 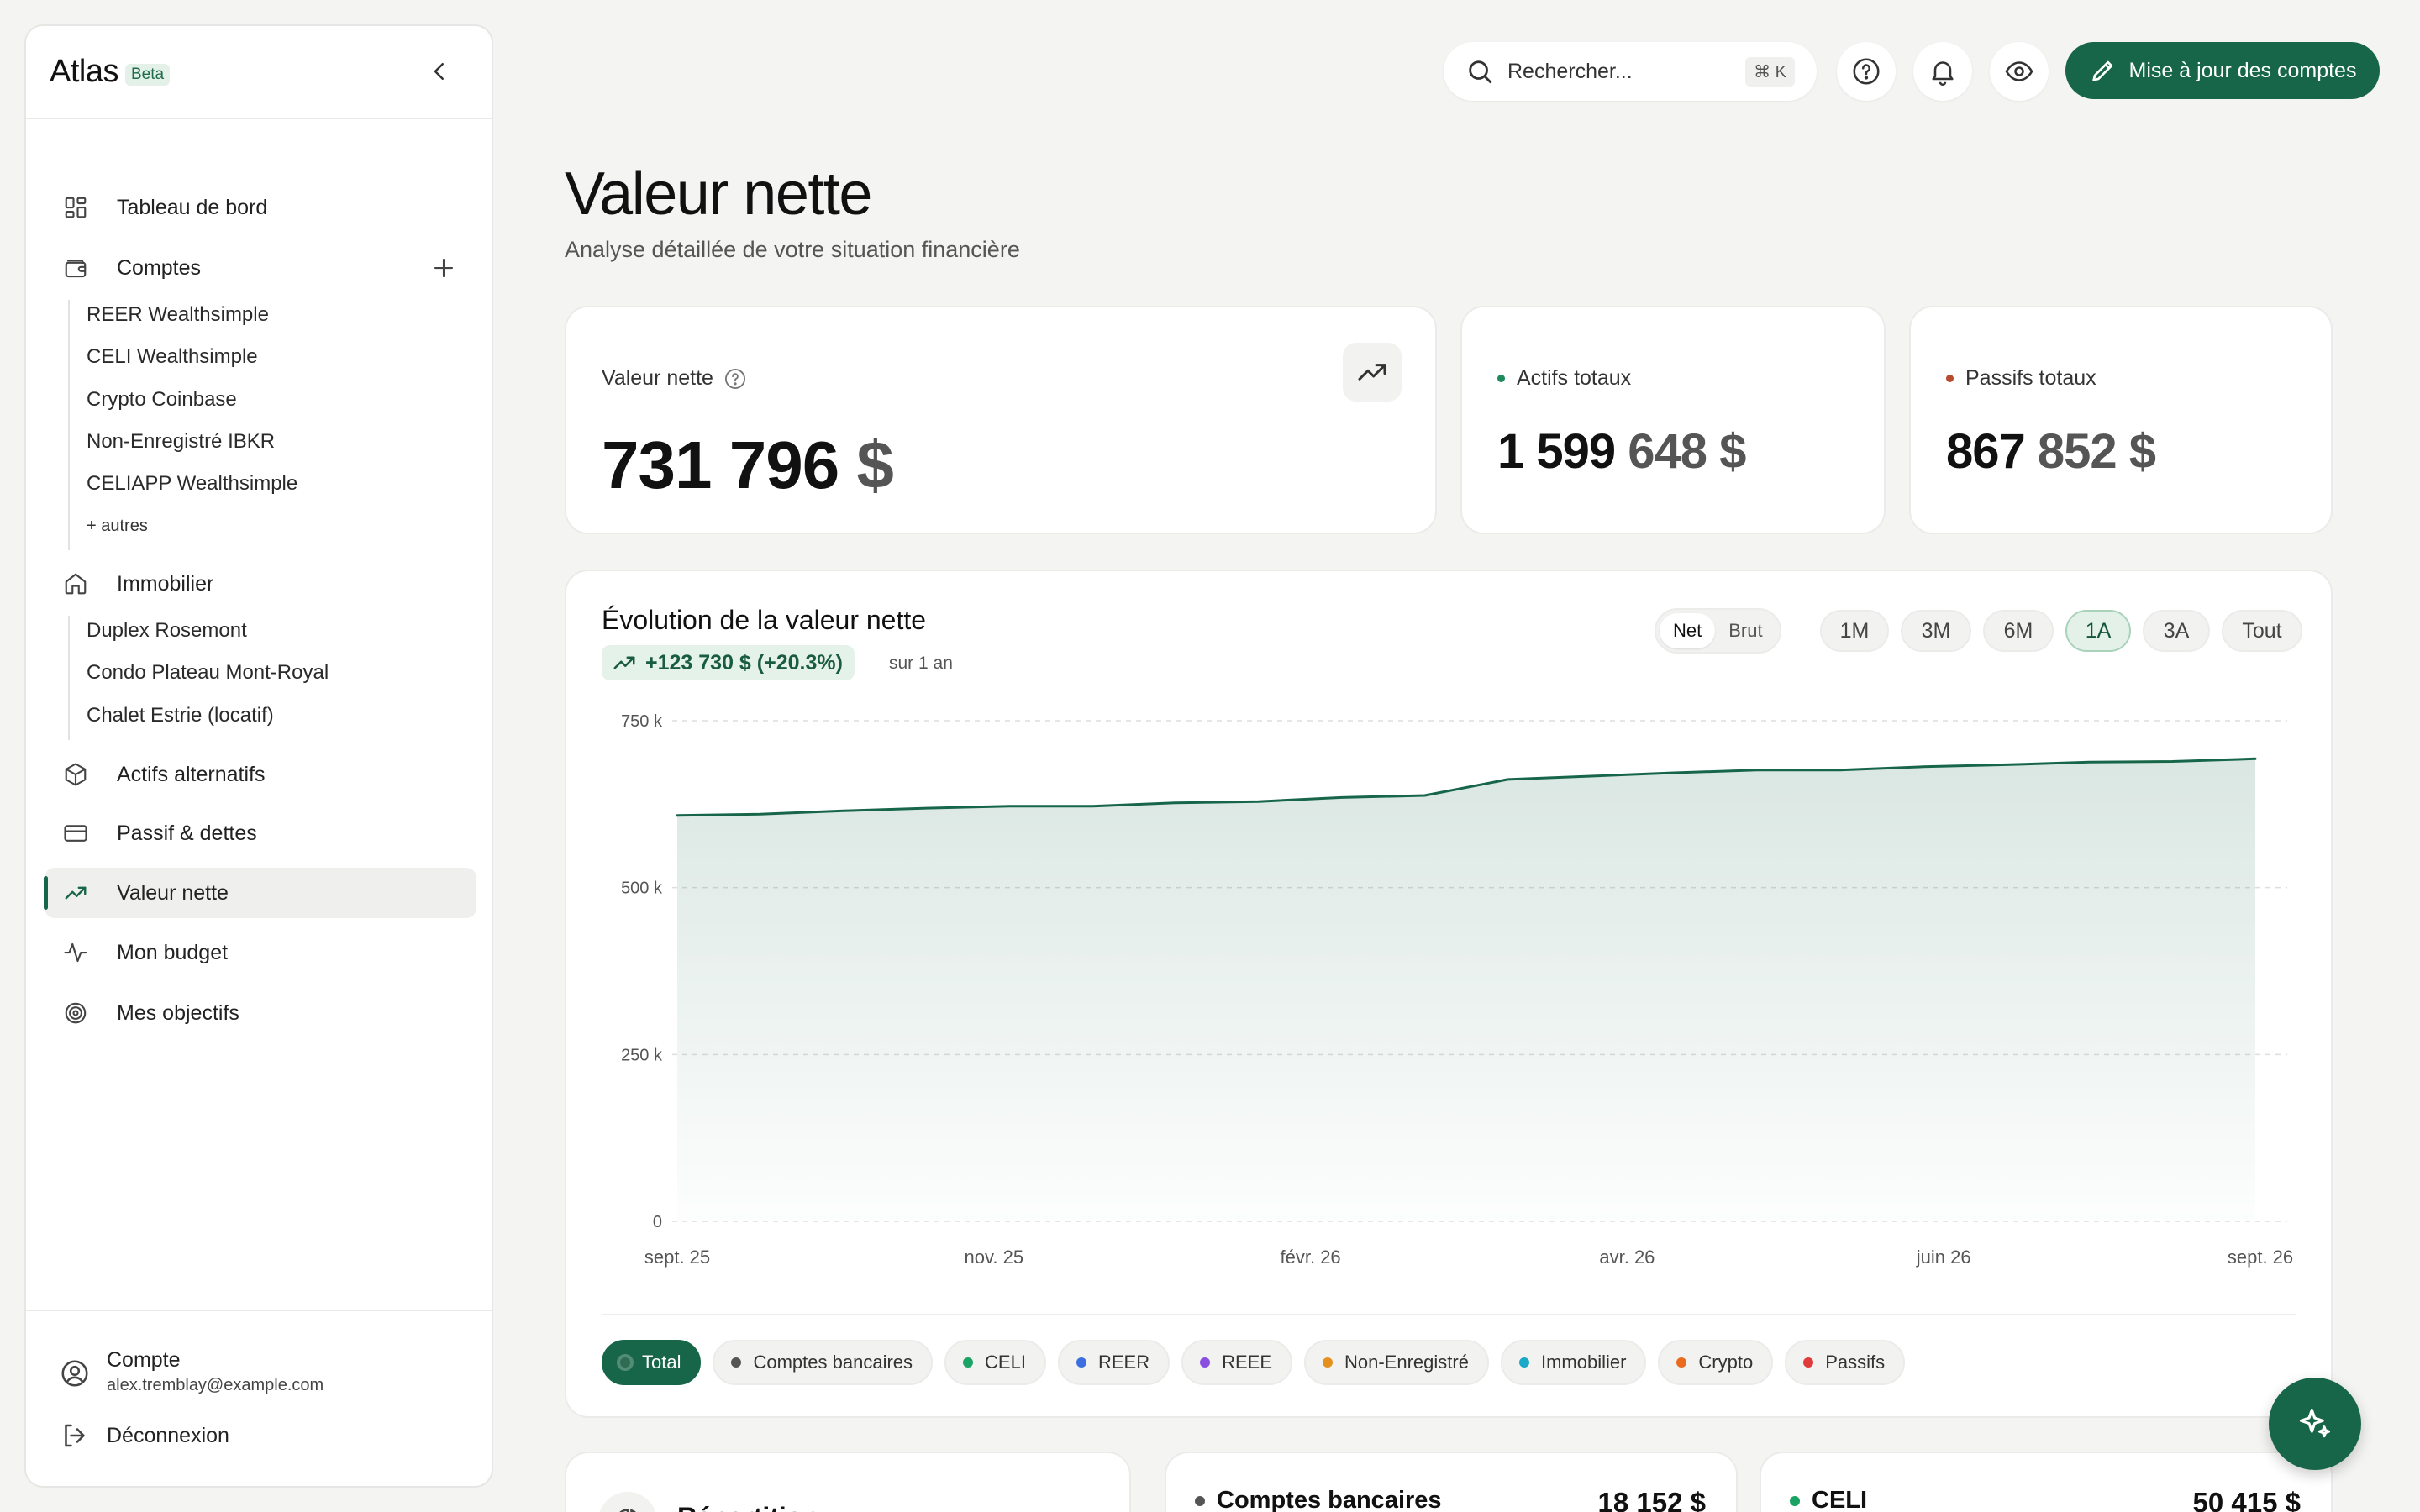 I want to click on sidebar-item-dashboard: Tableau de bord, so click(x=261, y=207).